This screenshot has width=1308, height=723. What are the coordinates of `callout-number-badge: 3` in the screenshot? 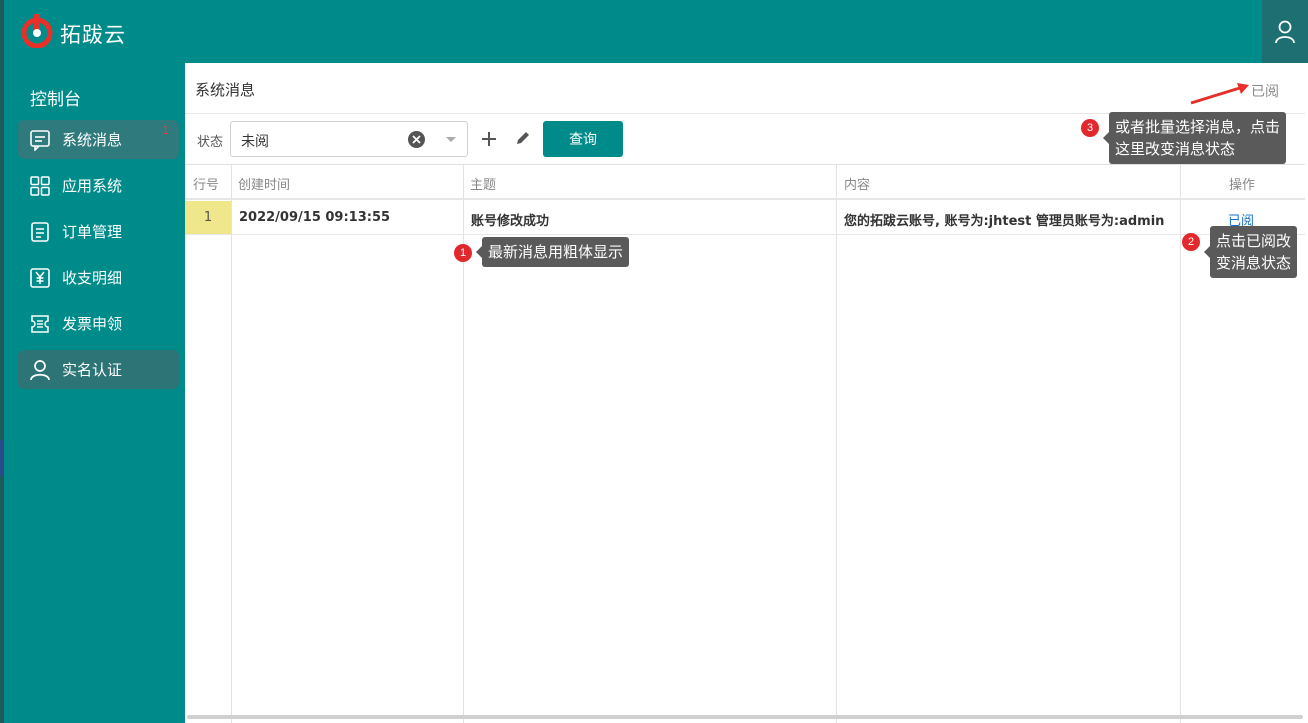 It's located at (1090, 128).